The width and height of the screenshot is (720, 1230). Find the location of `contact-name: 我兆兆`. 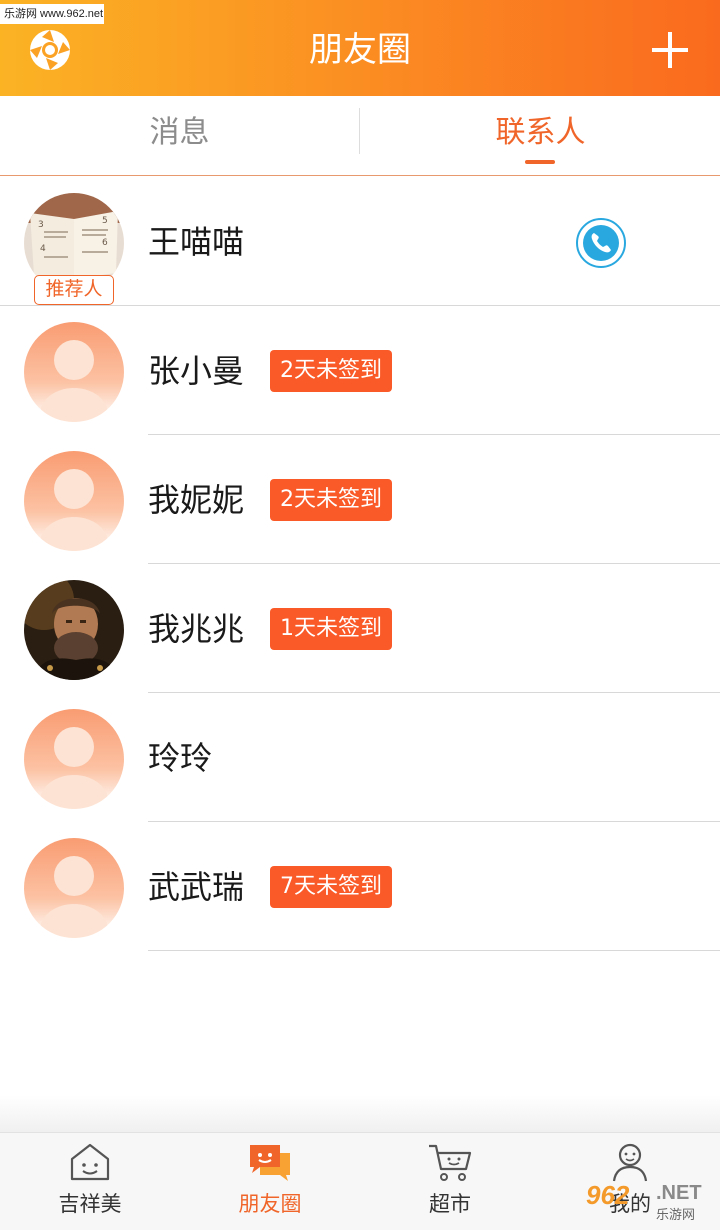

contact-name: 我兆兆 is located at coordinates (196, 629).